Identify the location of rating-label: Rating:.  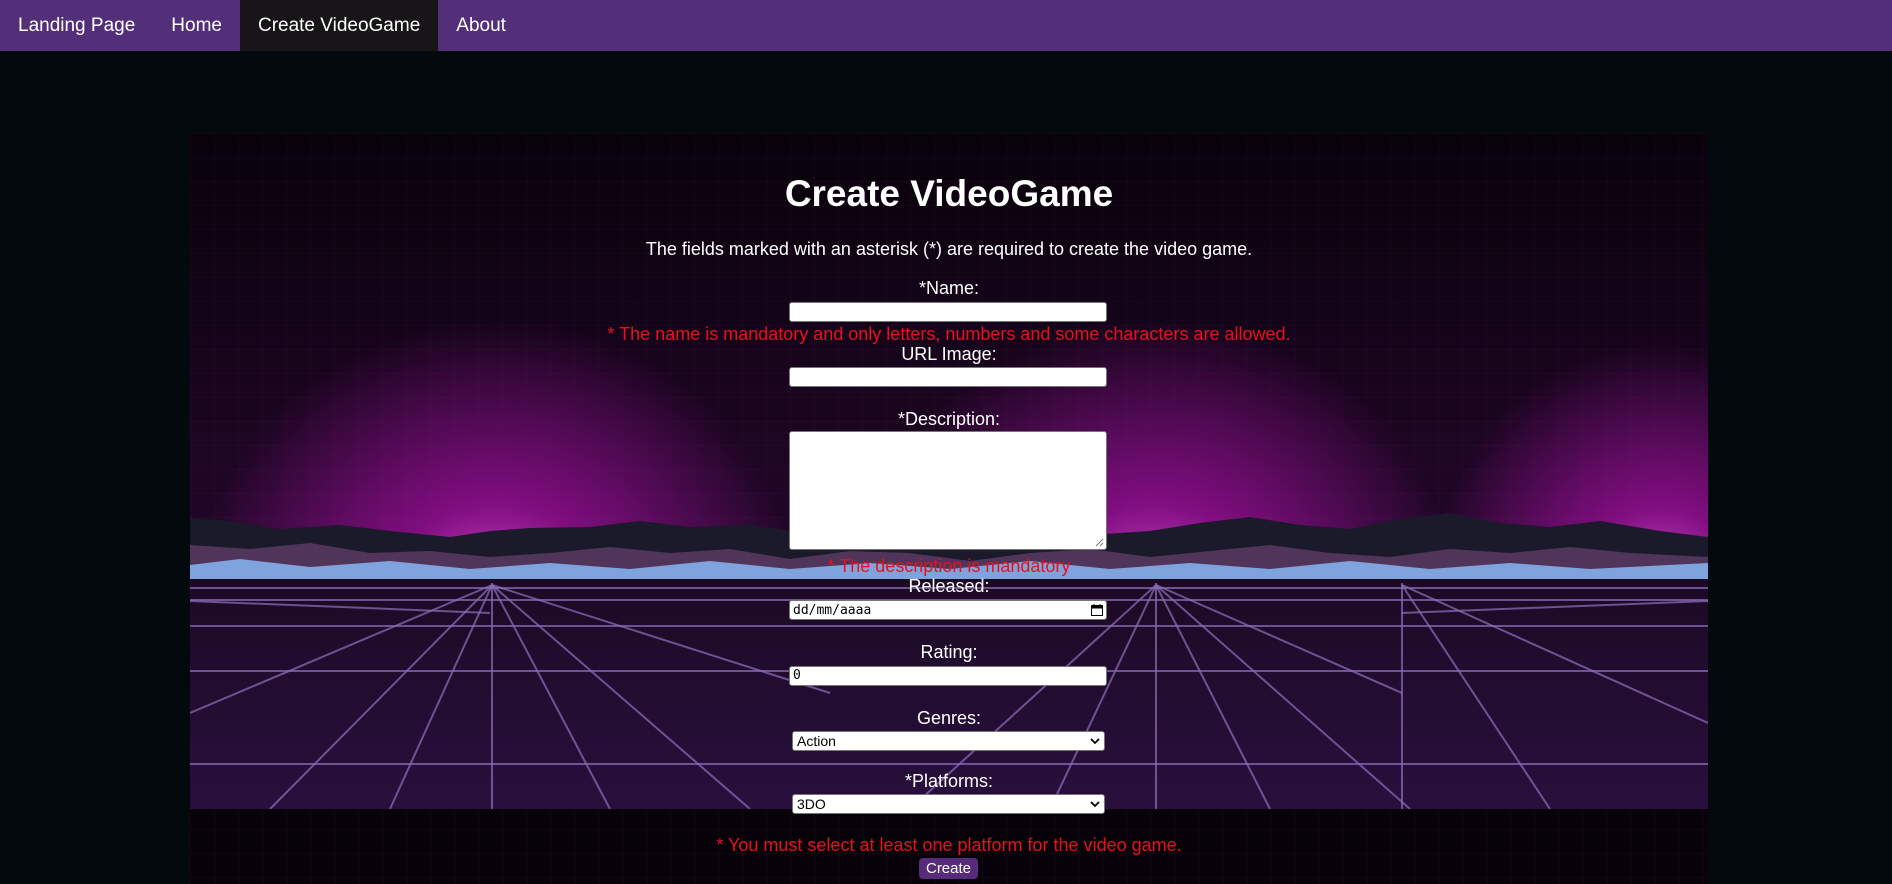
(949, 652).